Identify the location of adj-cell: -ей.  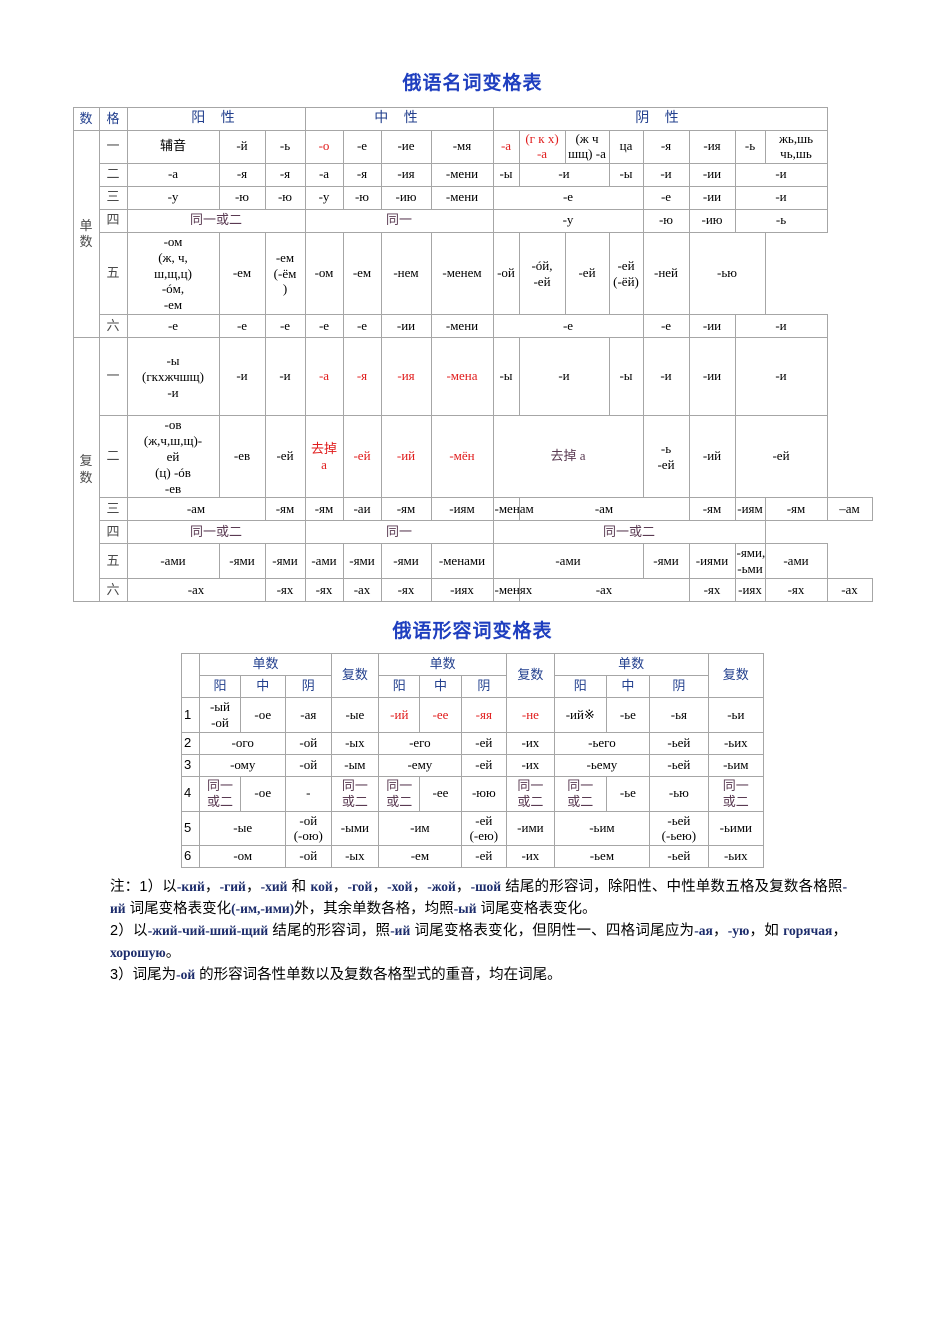
(484, 743).